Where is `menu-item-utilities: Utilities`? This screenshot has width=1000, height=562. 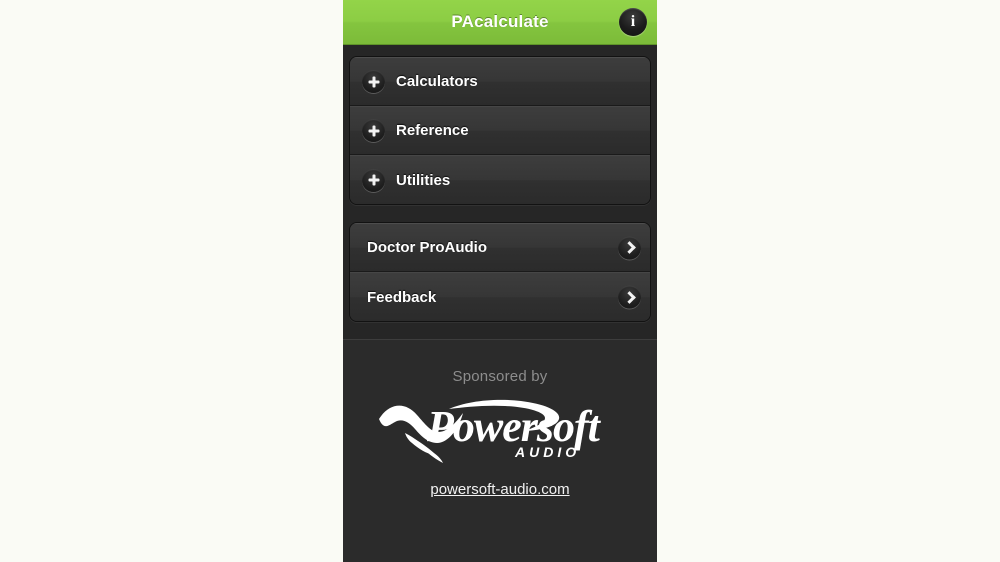
menu-item-utilities: Utilities is located at coordinates (500, 179).